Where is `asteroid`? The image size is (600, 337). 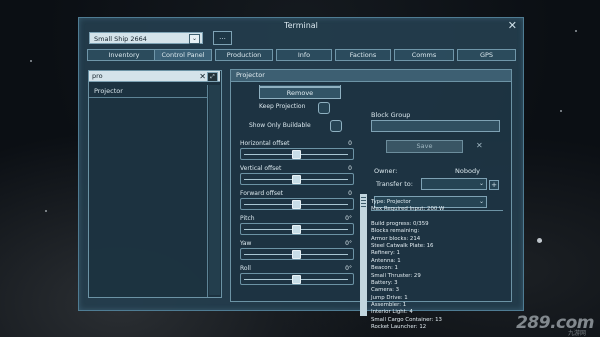
asteroid is located at coordinates (539, 240).